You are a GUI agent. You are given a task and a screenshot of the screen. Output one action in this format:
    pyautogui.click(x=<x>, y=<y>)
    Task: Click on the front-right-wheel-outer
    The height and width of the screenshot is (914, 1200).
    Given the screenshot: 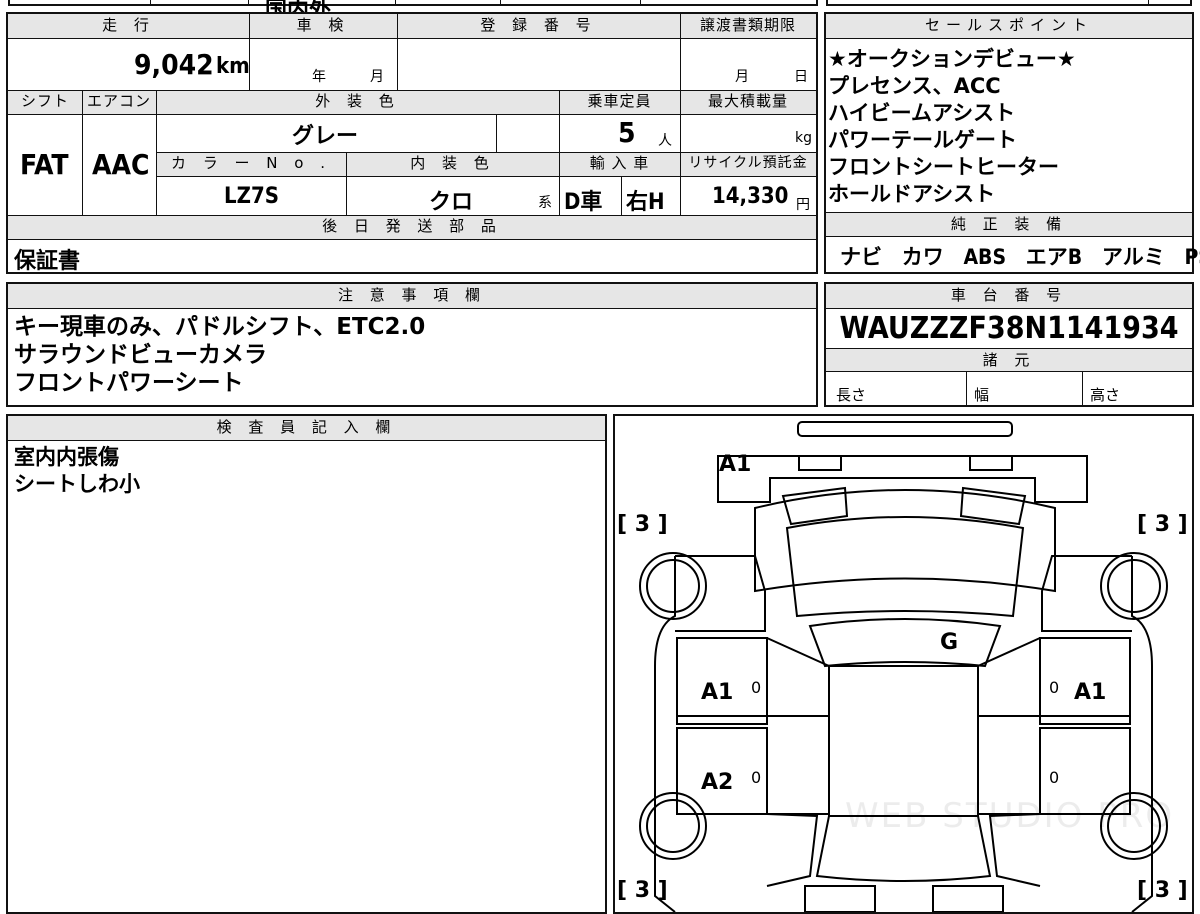 What is the action you would take?
    pyautogui.click(x=1134, y=586)
    